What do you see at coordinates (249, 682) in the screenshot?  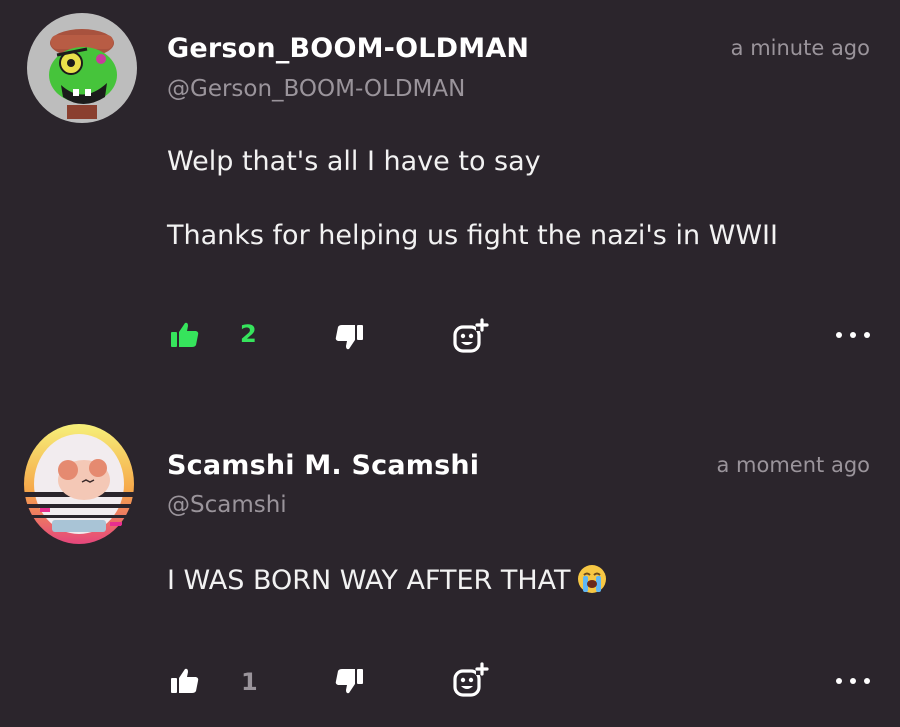 I see `like-count: 1` at bounding box center [249, 682].